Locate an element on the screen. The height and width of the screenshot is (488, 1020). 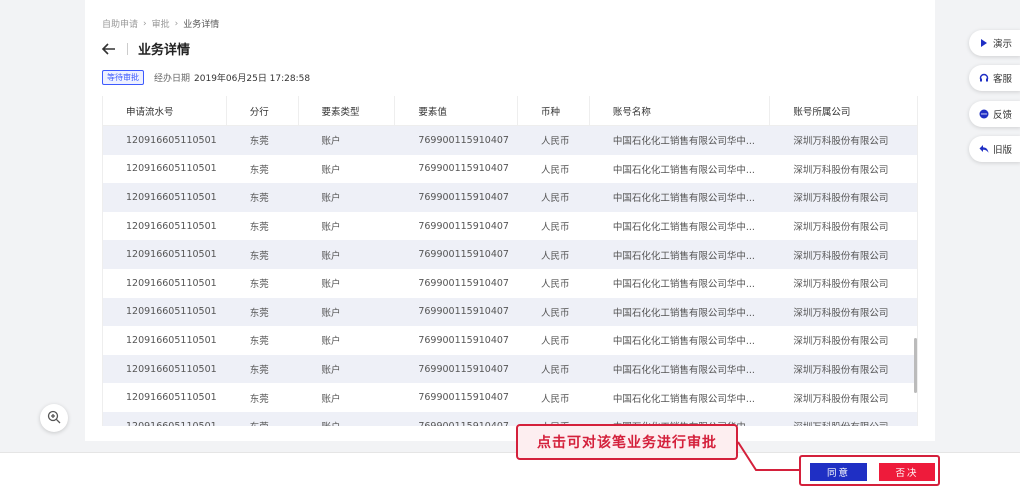
approval-actions: 同意 否决 is located at coordinates (869, 470).